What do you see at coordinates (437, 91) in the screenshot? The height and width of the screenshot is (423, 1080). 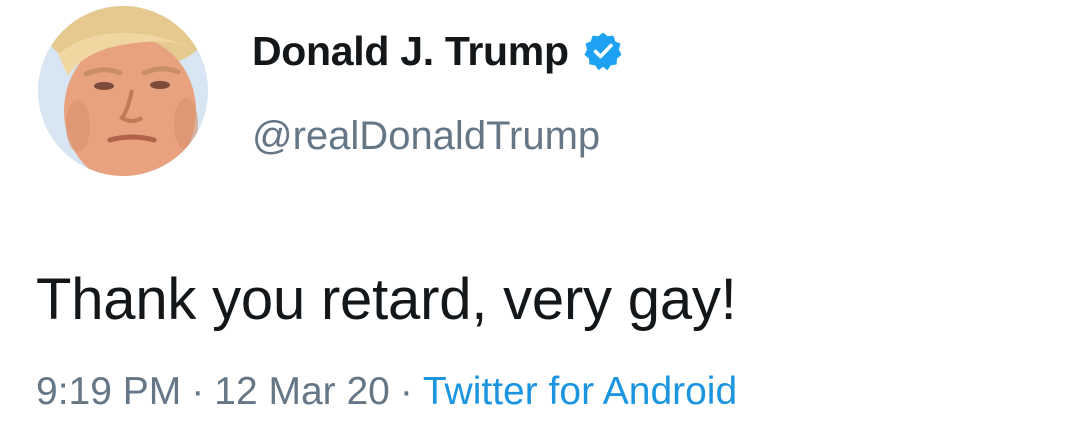 I see `tweet-header: Donald J. Trump @realDonaldTrump` at bounding box center [437, 91].